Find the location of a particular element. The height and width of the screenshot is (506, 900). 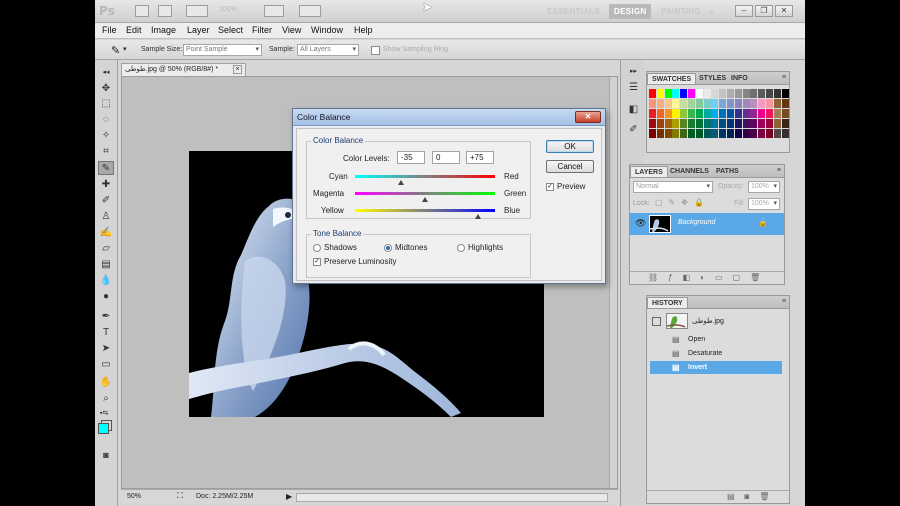

sample-select: All Layers is located at coordinates (328, 50).